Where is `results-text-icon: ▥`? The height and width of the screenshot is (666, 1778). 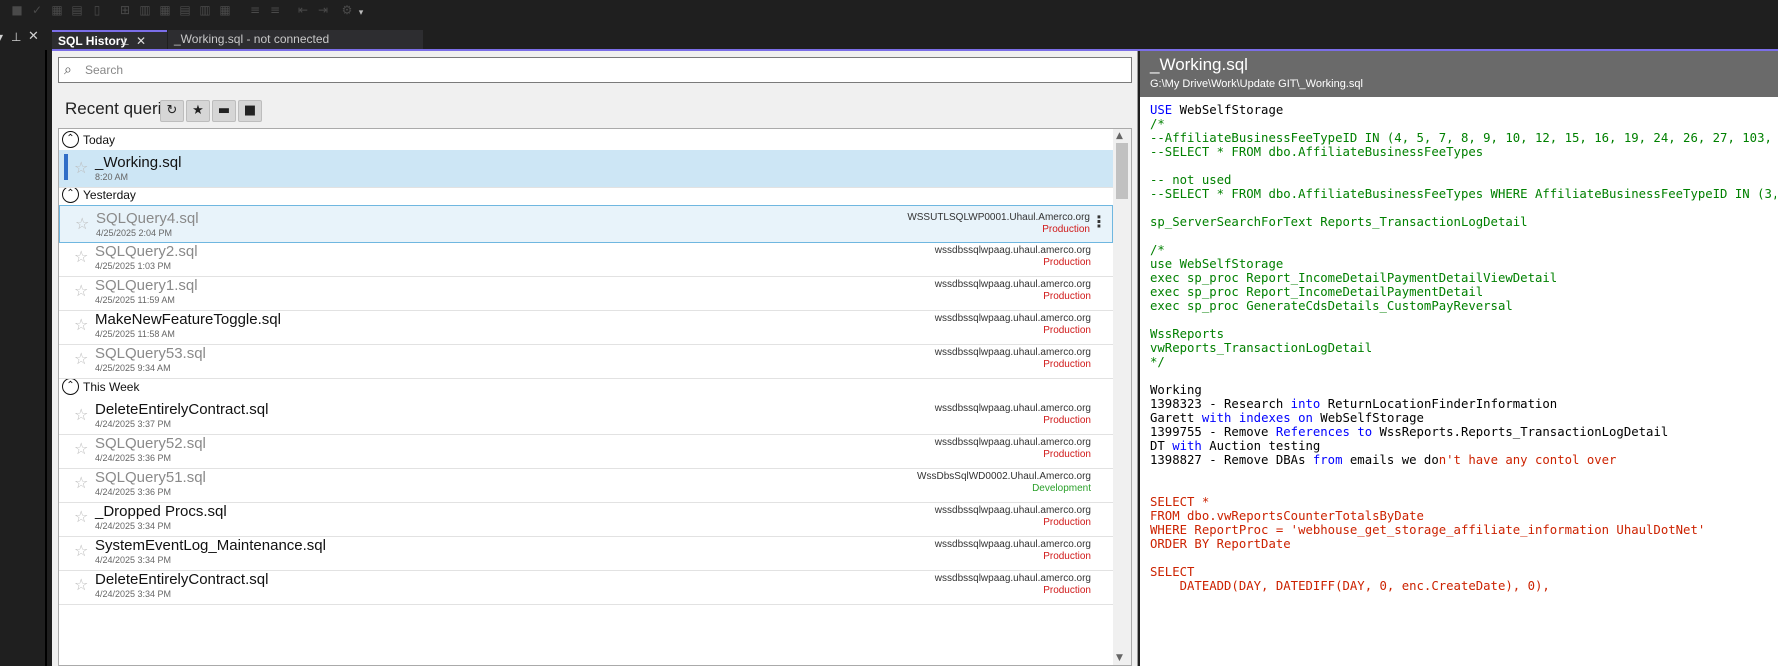
results-text-icon: ▥ is located at coordinates (205, 10).